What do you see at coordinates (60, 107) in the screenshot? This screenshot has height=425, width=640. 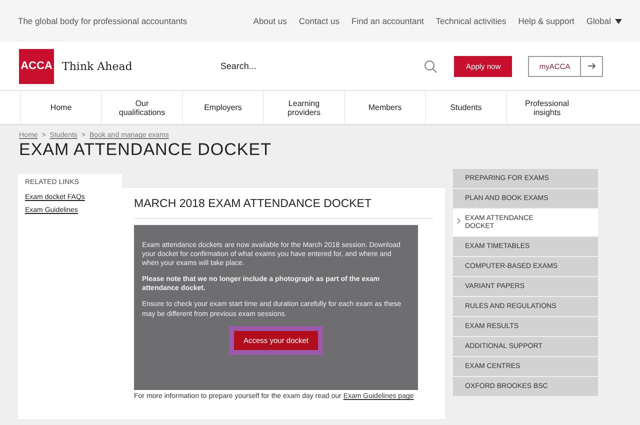 I see `nav-item: Home` at bounding box center [60, 107].